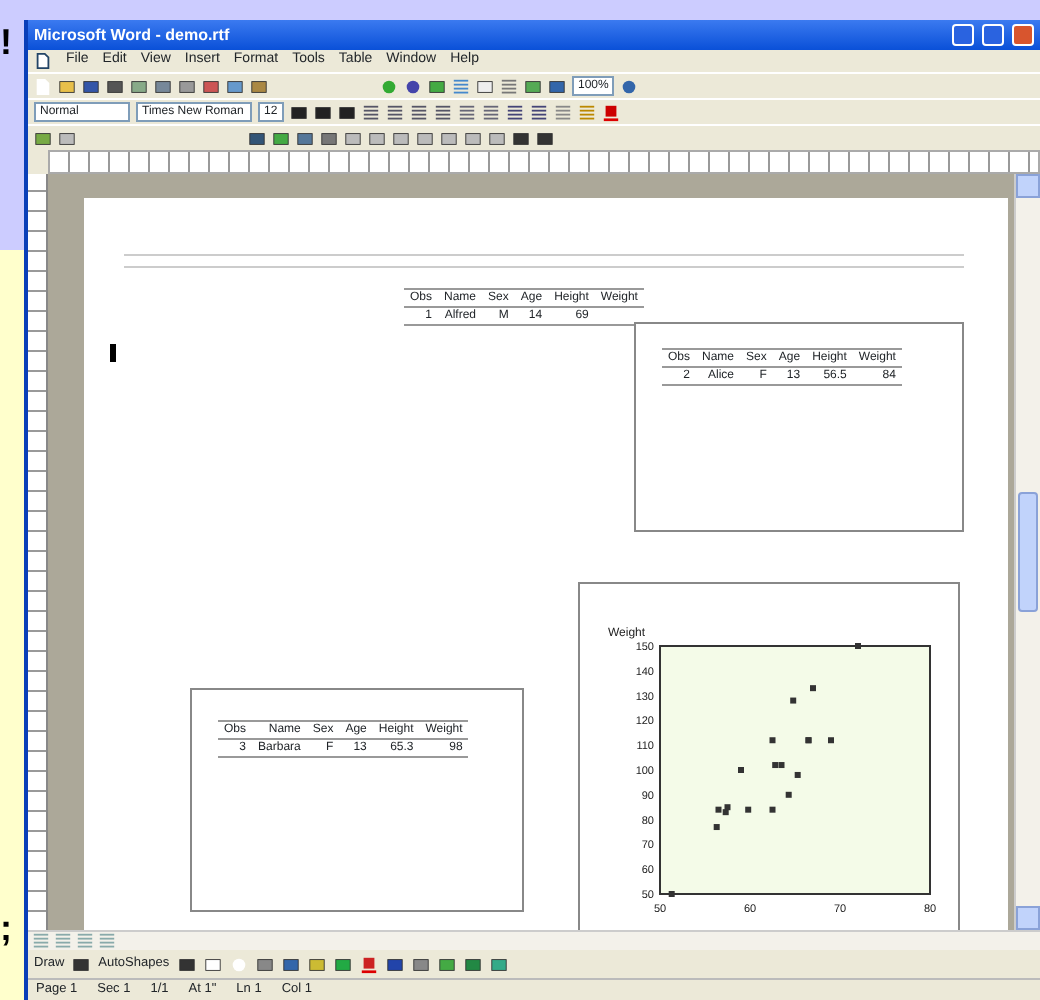  What do you see at coordinates (113, 353) in the screenshot?
I see `text-cursor` at bounding box center [113, 353].